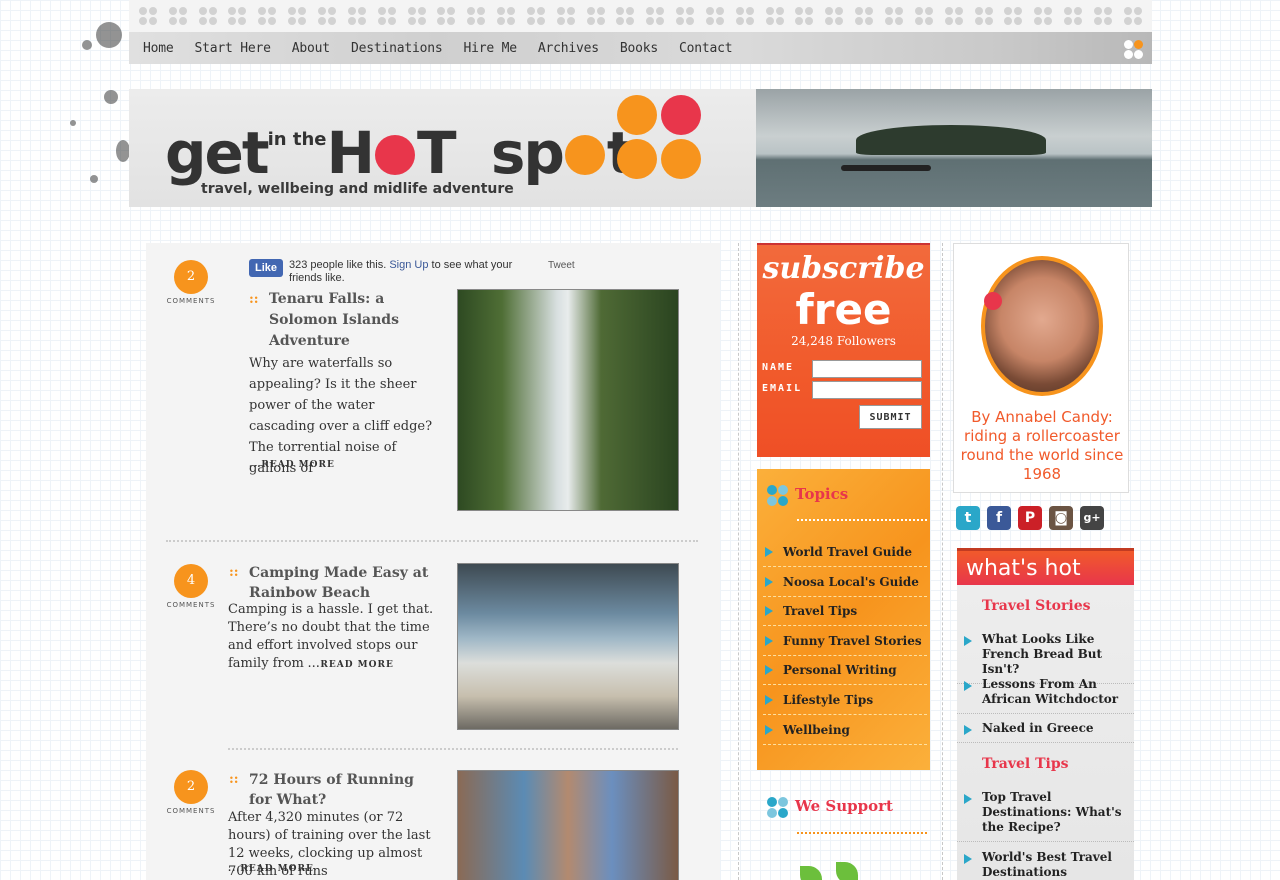 This screenshot has height=880, width=1280. What do you see at coordinates (845, 700) in the screenshot?
I see `topic-lifestyle-tips: Lifestyle Tips` at bounding box center [845, 700].